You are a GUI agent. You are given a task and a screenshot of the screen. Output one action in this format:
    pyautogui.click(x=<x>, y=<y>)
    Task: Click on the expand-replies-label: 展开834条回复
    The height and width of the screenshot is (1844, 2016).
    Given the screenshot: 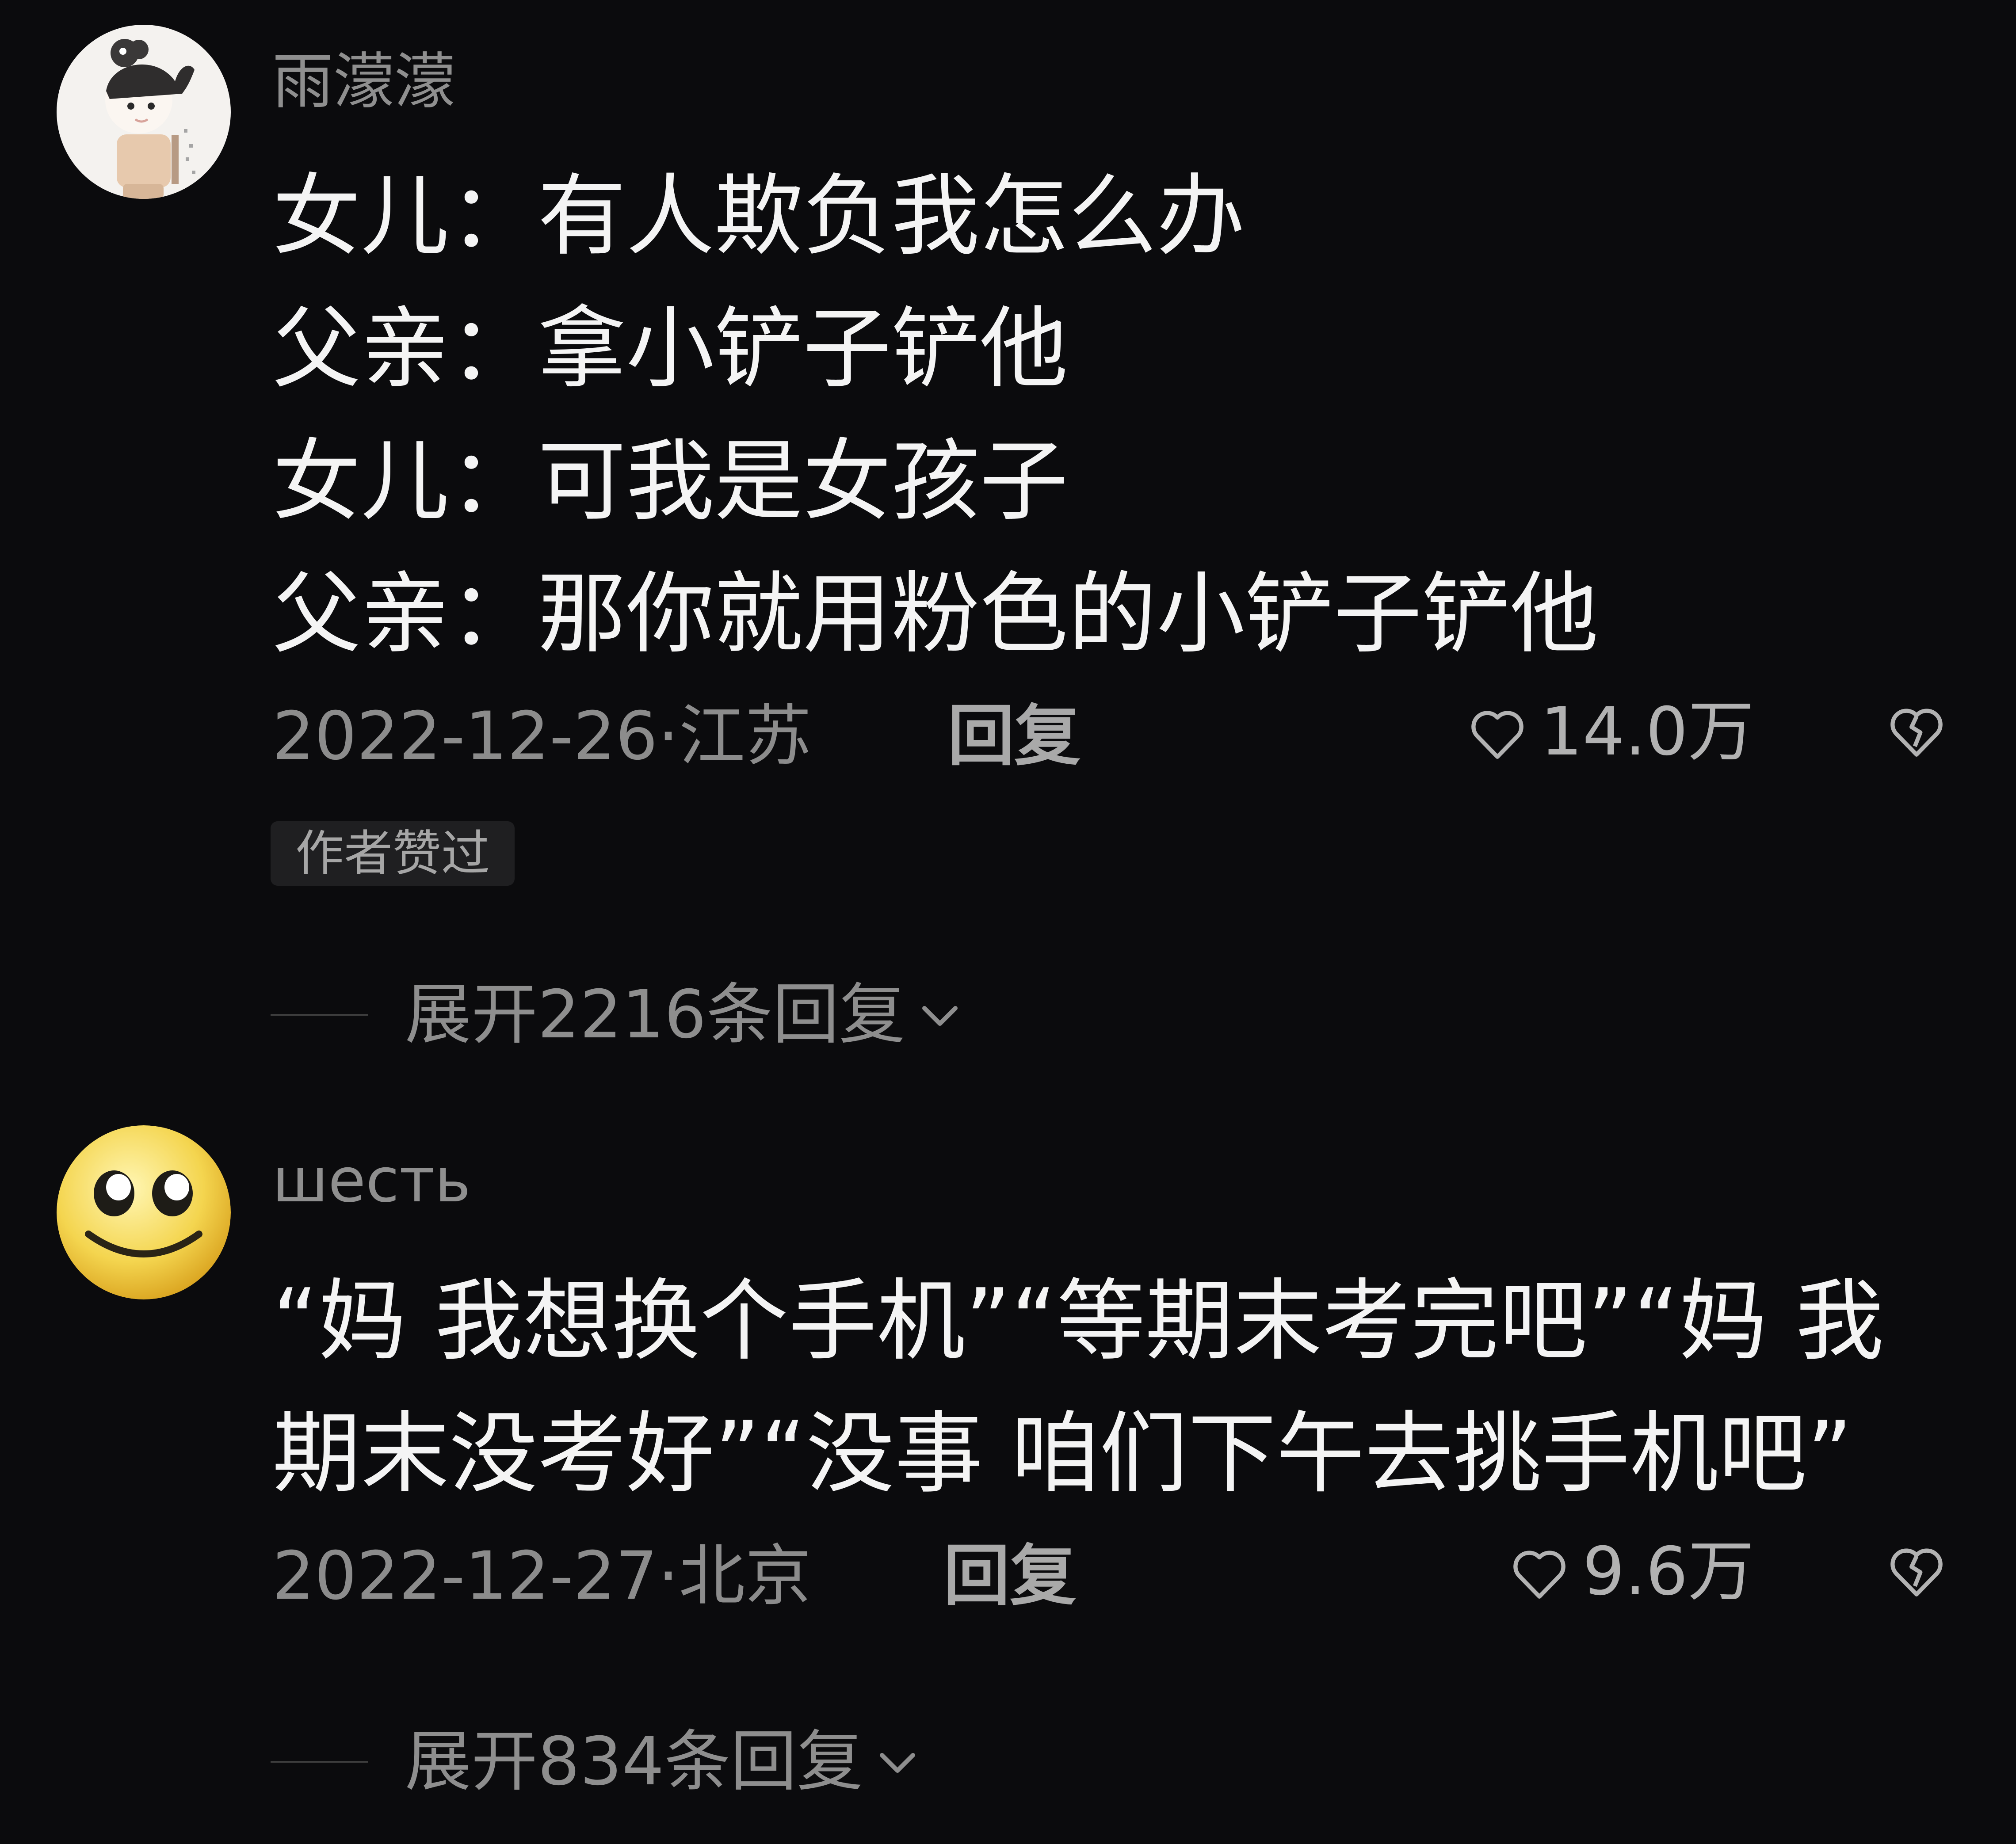 What is the action you would take?
    pyautogui.click(x=634, y=1761)
    